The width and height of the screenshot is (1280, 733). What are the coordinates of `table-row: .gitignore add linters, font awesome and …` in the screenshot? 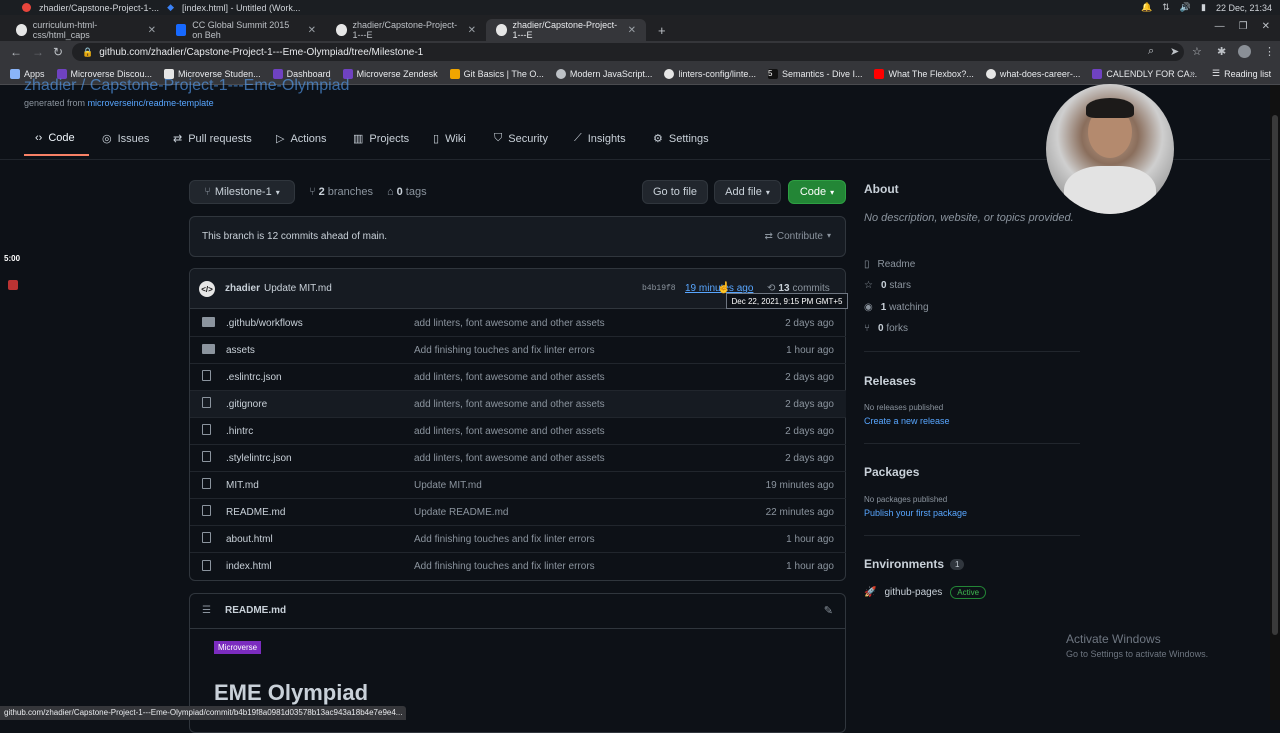 It's located at (518, 404).